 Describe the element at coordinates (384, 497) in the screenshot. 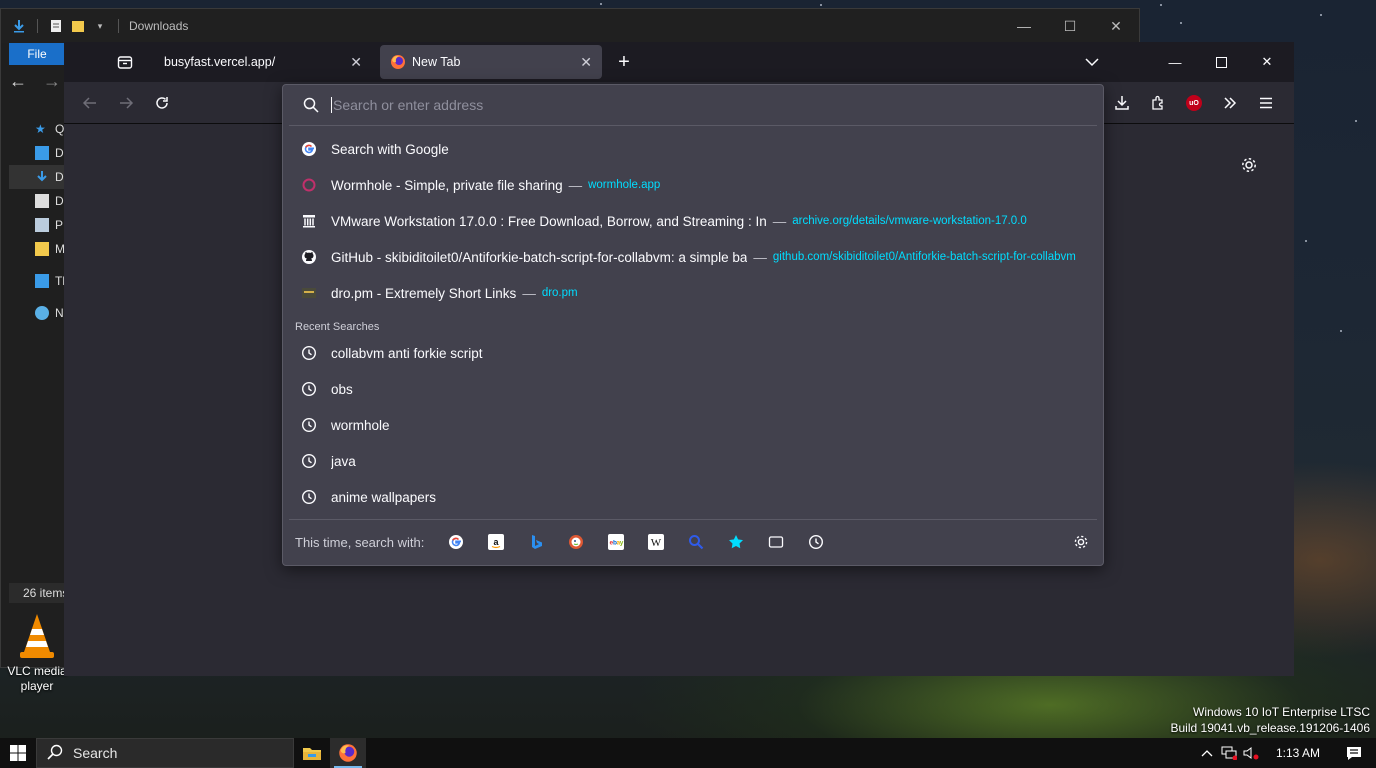

I see `recent-search-text: anime wallpapers` at that location.